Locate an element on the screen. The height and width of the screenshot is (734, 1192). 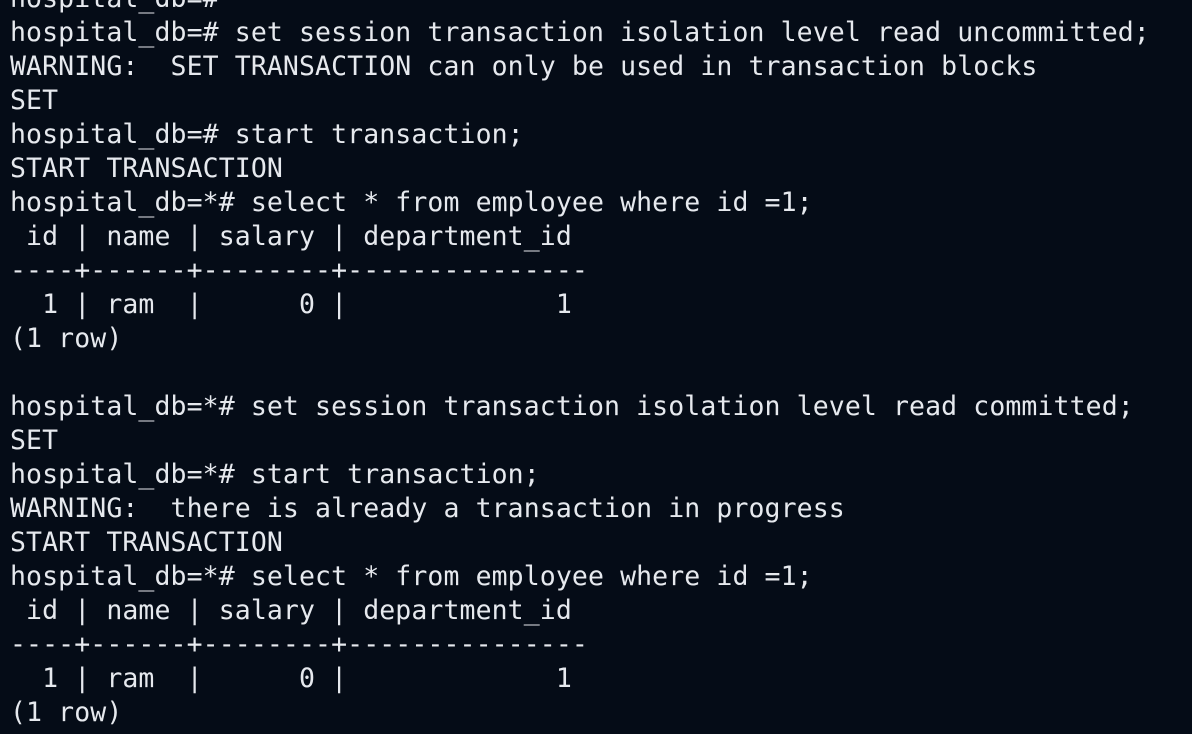
command-line: hospital_db=# start transaction; is located at coordinates (267, 134).